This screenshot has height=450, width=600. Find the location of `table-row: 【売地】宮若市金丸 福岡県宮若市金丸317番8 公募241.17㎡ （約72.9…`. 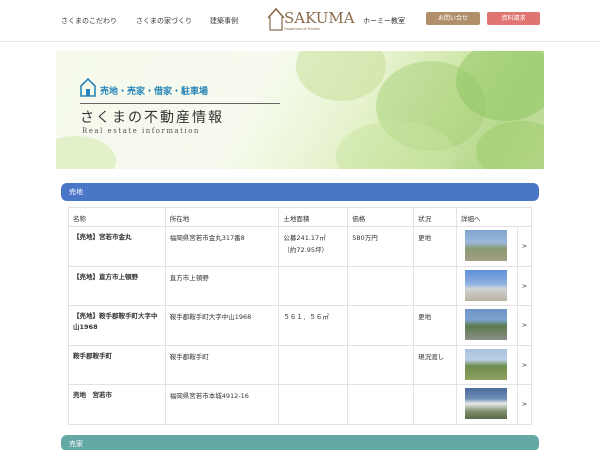

table-row: 【売地】宮若市金丸 福岡県宮若市金丸317番8 公募241.17㎡ （約72.9… is located at coordinates (300, 246).